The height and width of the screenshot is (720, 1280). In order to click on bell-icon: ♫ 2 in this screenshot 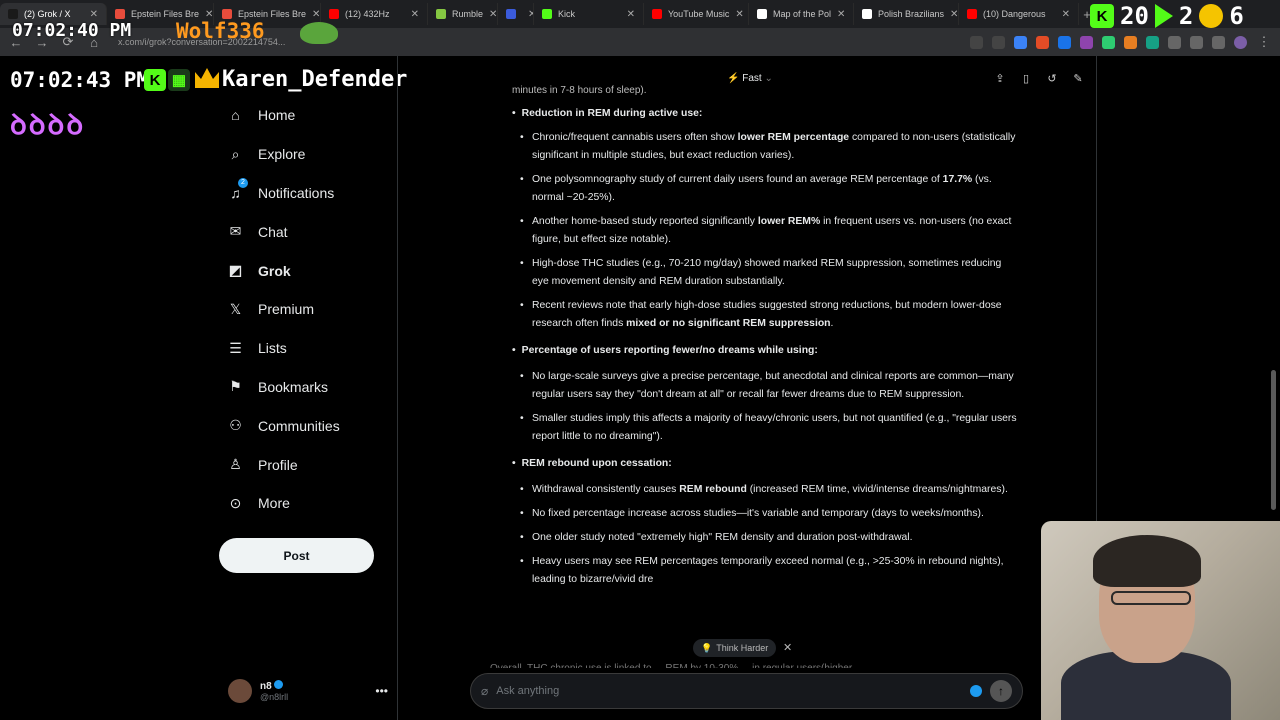, I will do `click(237, 189)`.